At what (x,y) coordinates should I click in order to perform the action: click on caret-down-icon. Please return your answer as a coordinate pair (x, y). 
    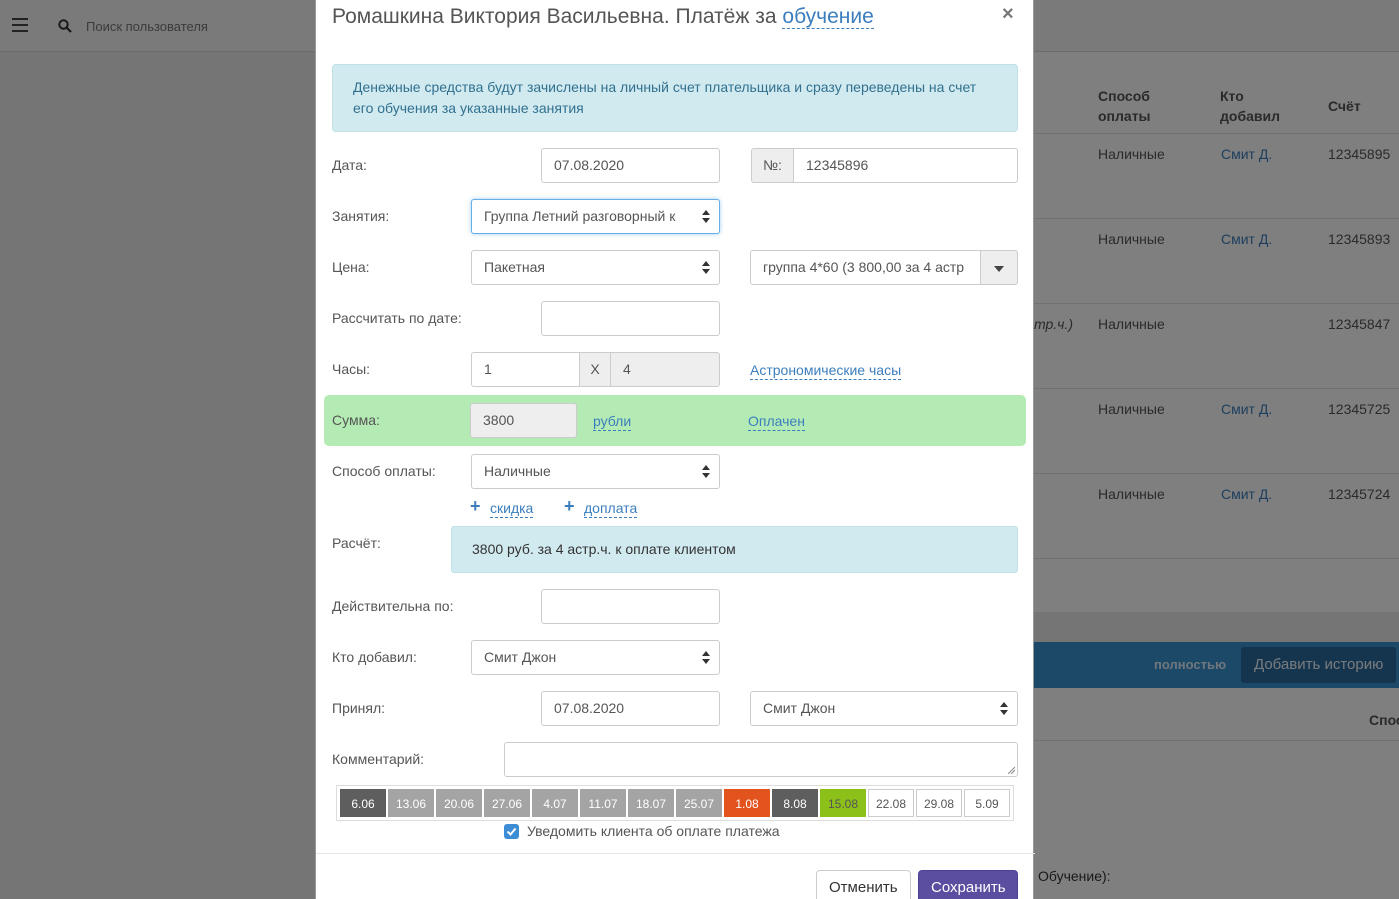
    Looking at the image, I should click on (999, 269).